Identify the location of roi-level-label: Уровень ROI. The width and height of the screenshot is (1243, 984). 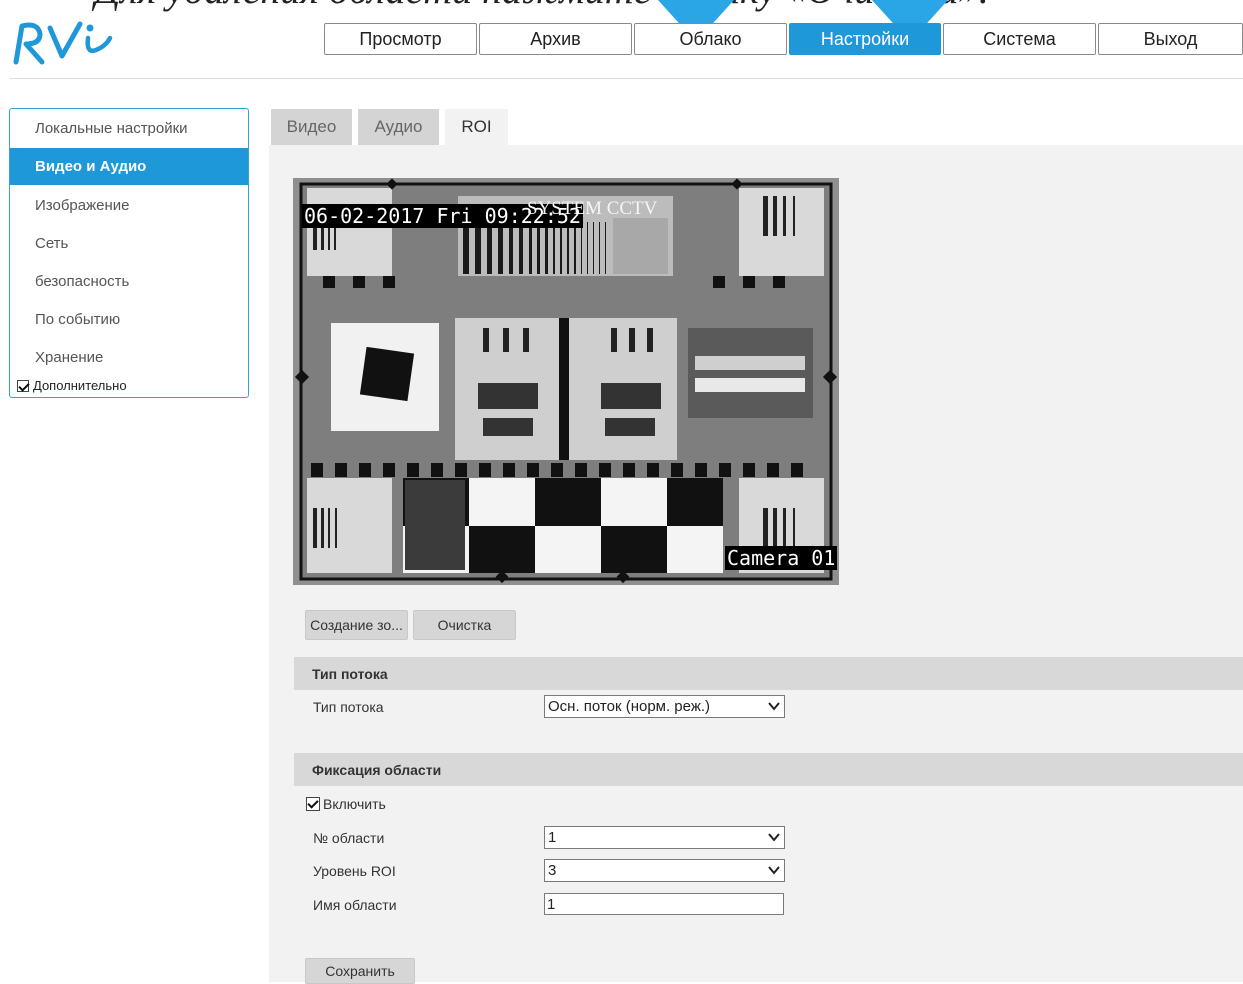
(354, 871).